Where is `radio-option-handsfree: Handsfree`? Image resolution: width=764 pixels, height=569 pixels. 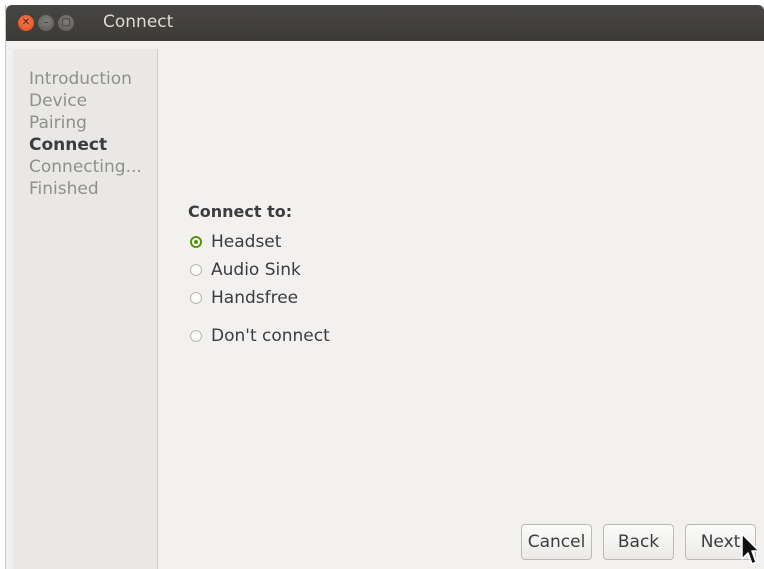 radio-option-handsfree: Handsfree is located at coordinates (244, 298).